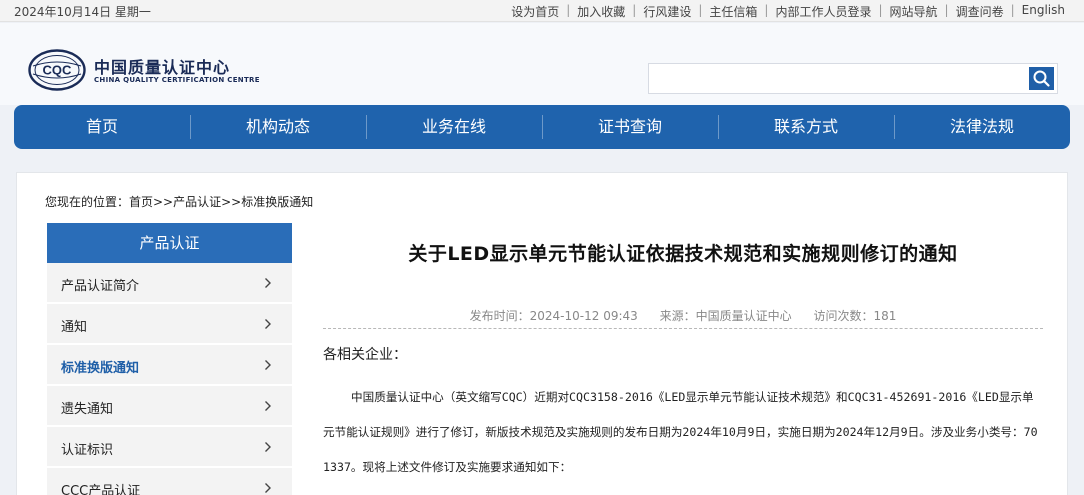  What do you see at coordinates (169, 243) in the screenshot?
I see `sidebar-title: 产品认证` at bounding box center [169, 243].